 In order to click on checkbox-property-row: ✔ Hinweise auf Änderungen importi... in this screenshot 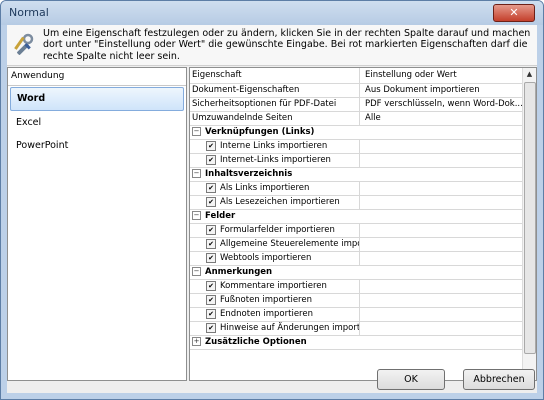, I will do `click(356, 329)`.